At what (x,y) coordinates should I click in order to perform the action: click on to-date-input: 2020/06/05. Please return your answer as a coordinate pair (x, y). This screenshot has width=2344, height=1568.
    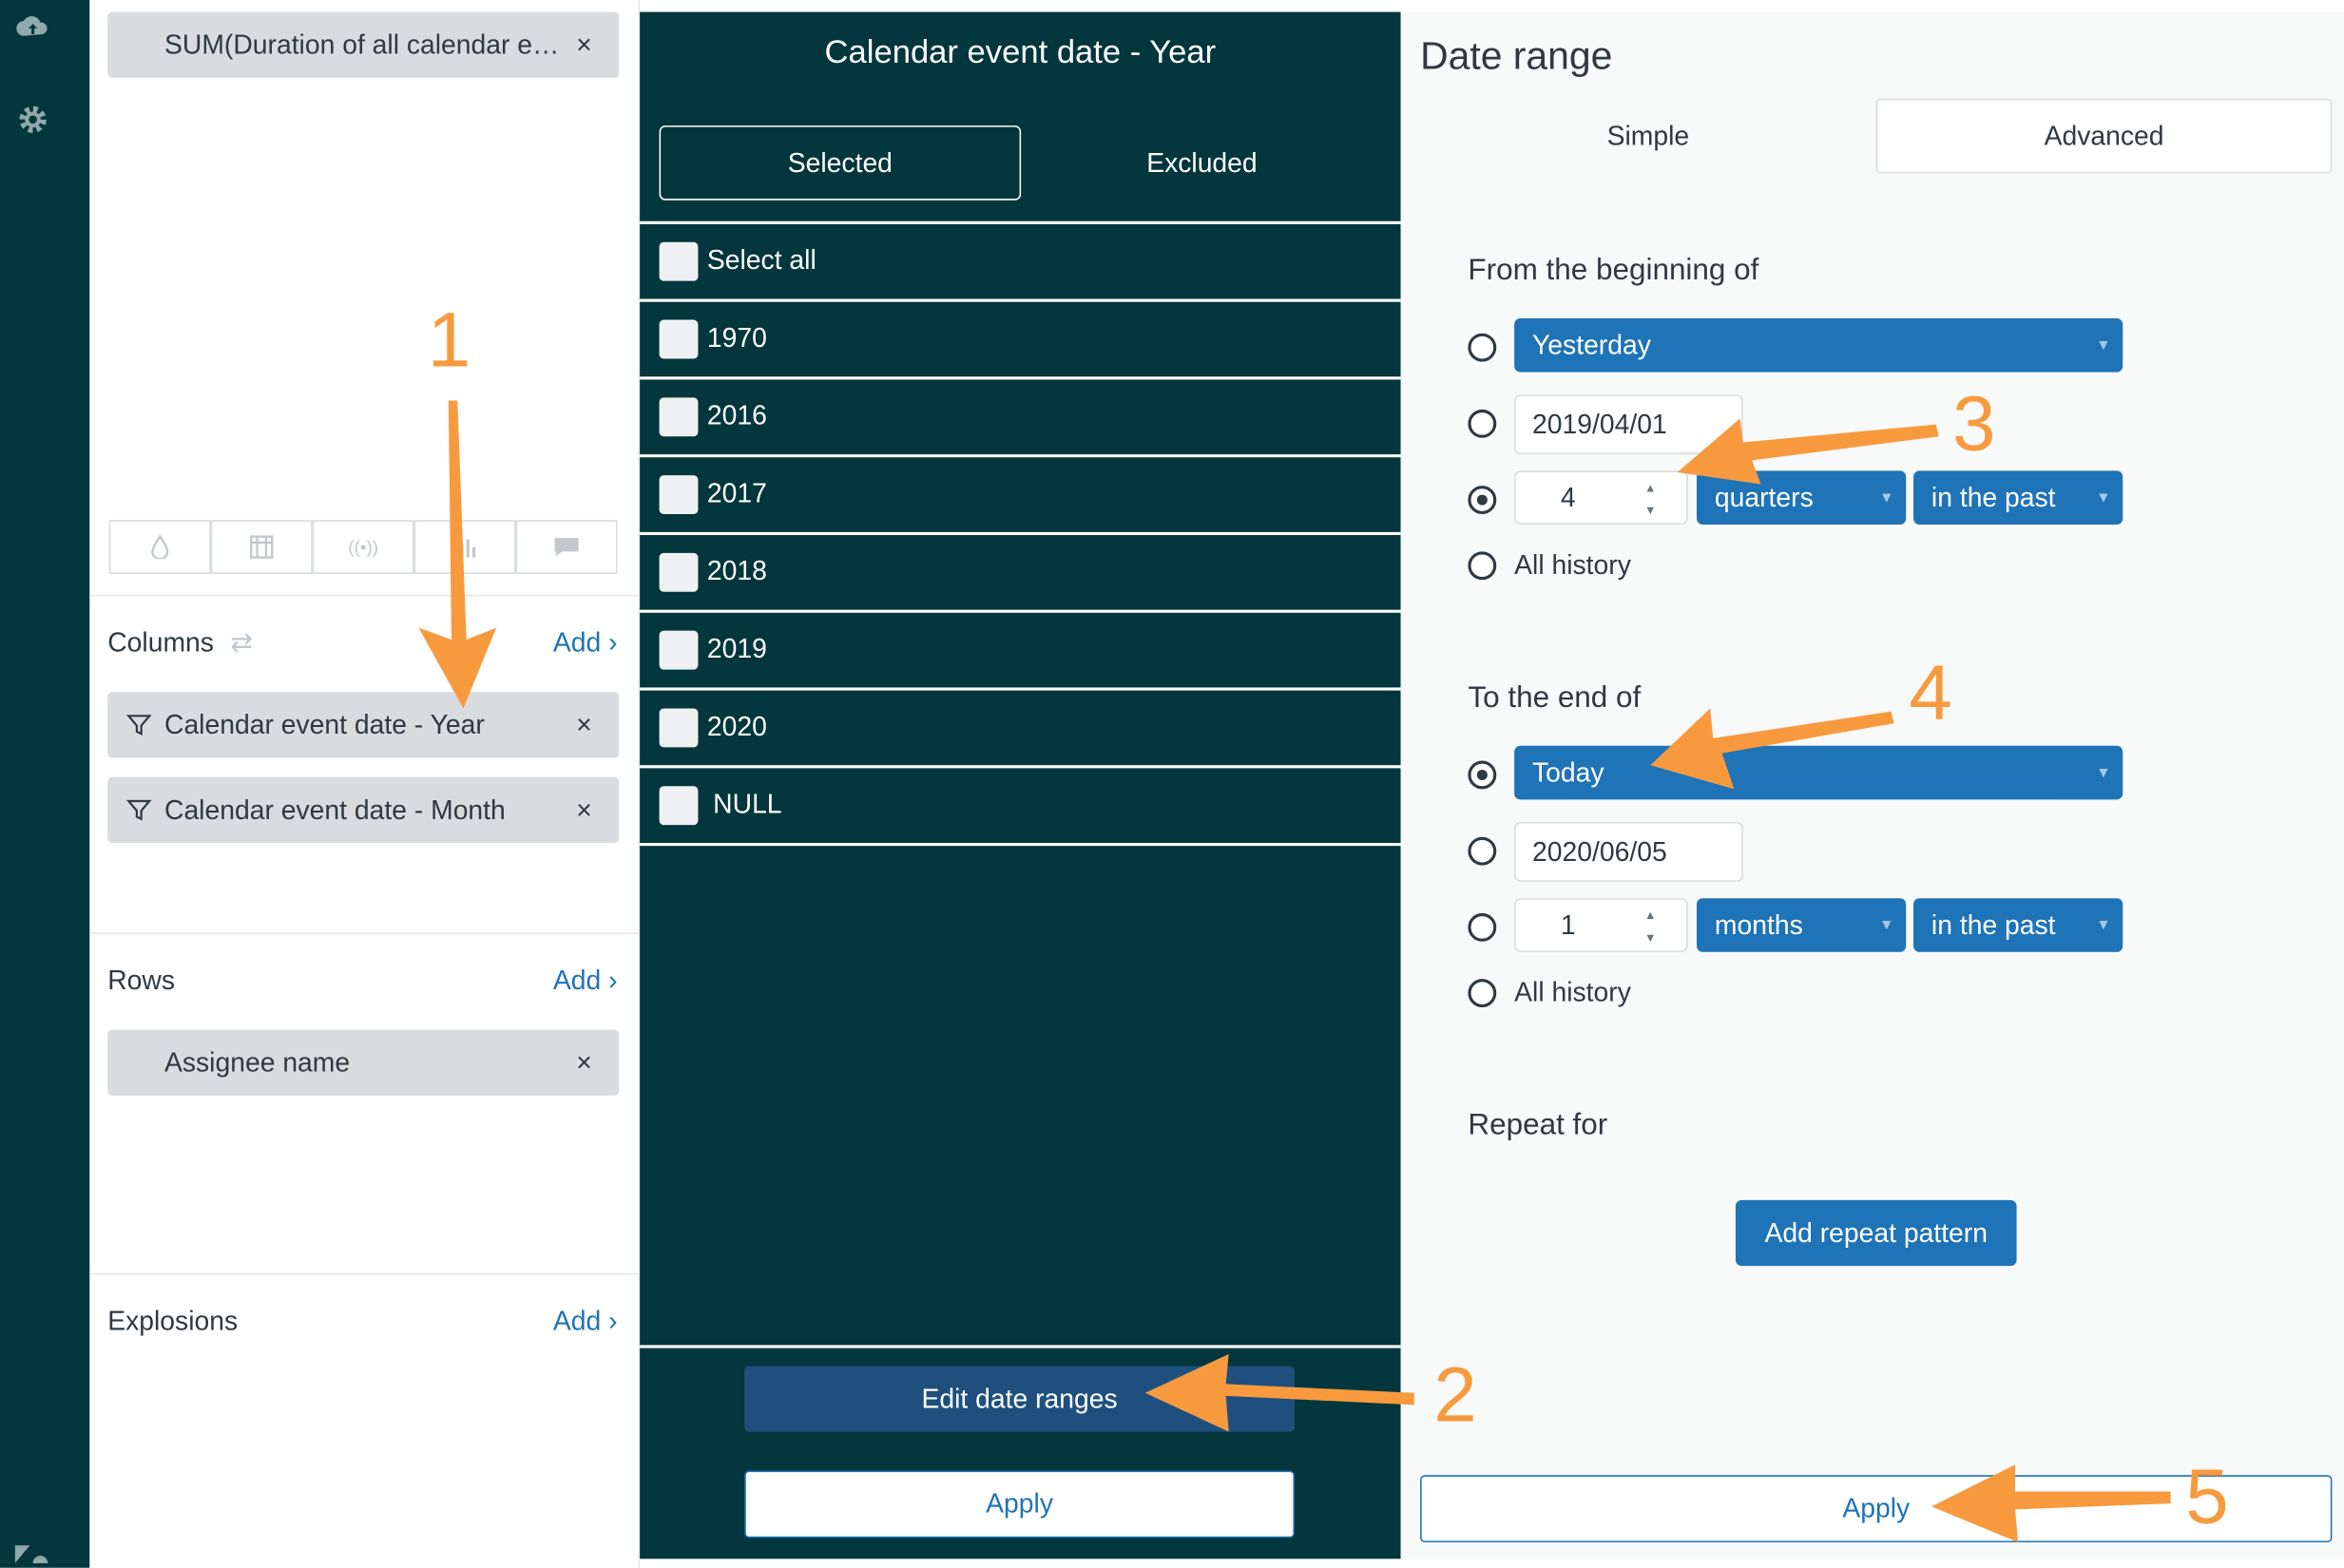
    Looking at the image, I should click on (1628, 852).